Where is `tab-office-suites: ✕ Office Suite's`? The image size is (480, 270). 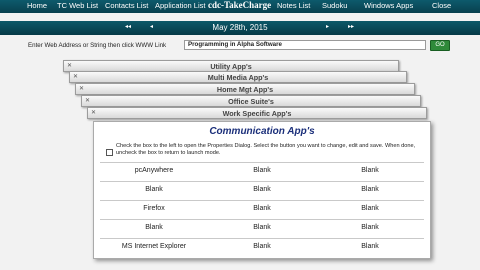
tab-office-suites: ✕ Office Suite's is located at coordinates (251, 101).